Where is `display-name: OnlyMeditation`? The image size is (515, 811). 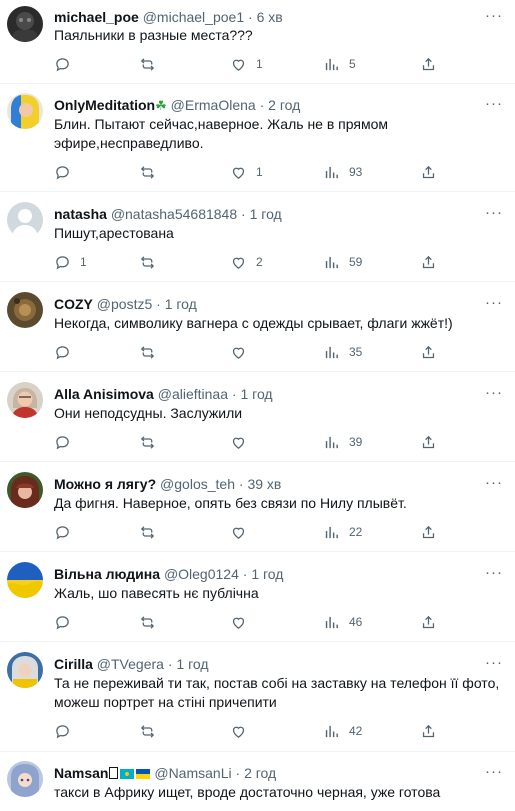 display-name: OnlyMeditation is located at coordinates (104, 105).